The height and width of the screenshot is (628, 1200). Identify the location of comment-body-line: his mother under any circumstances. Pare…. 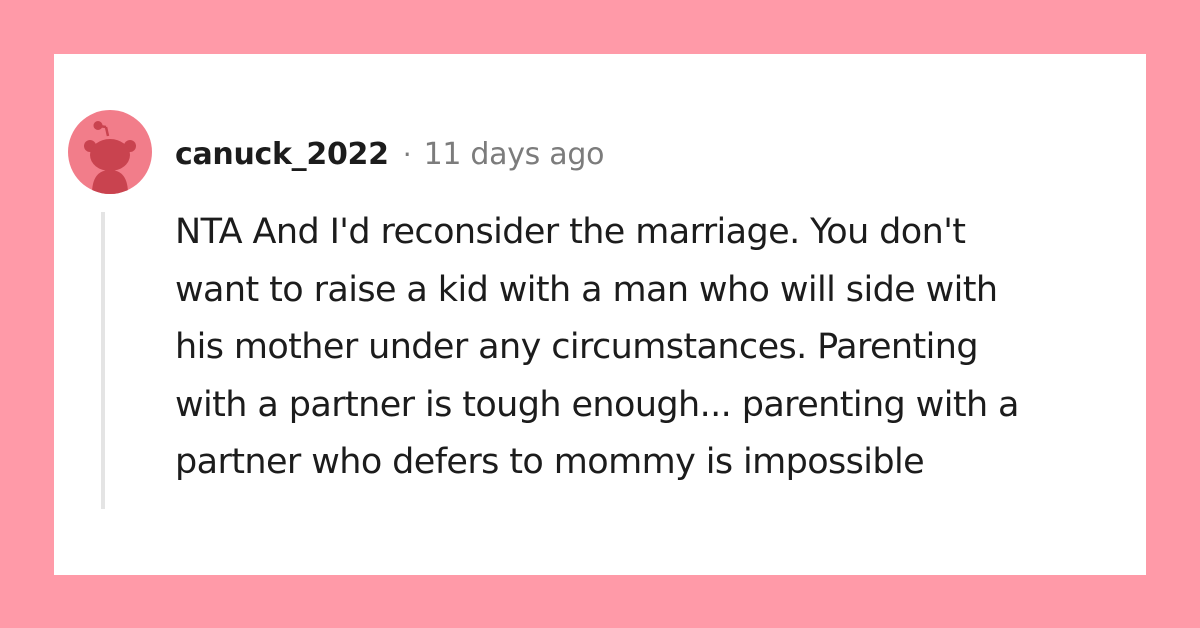
(577, 347).